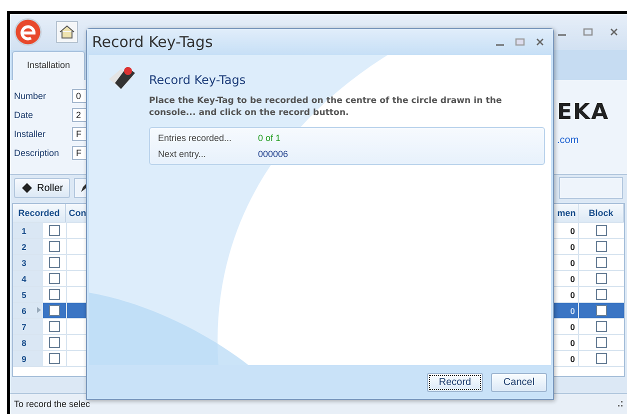 This screenshot has width=627, height=414. What do you see at coordinates (28, 262) in the screenshot?
I see `row-number: 3` at bounding box center [28, 262].